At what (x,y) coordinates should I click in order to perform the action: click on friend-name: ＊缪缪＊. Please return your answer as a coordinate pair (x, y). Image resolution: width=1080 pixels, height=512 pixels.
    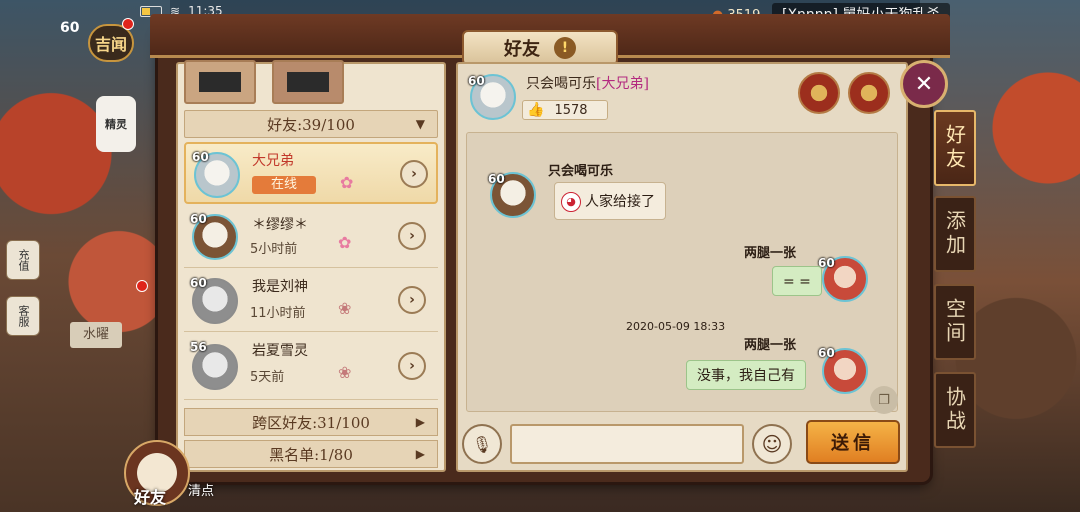
    Looking at the image, I should click on (280, 225).